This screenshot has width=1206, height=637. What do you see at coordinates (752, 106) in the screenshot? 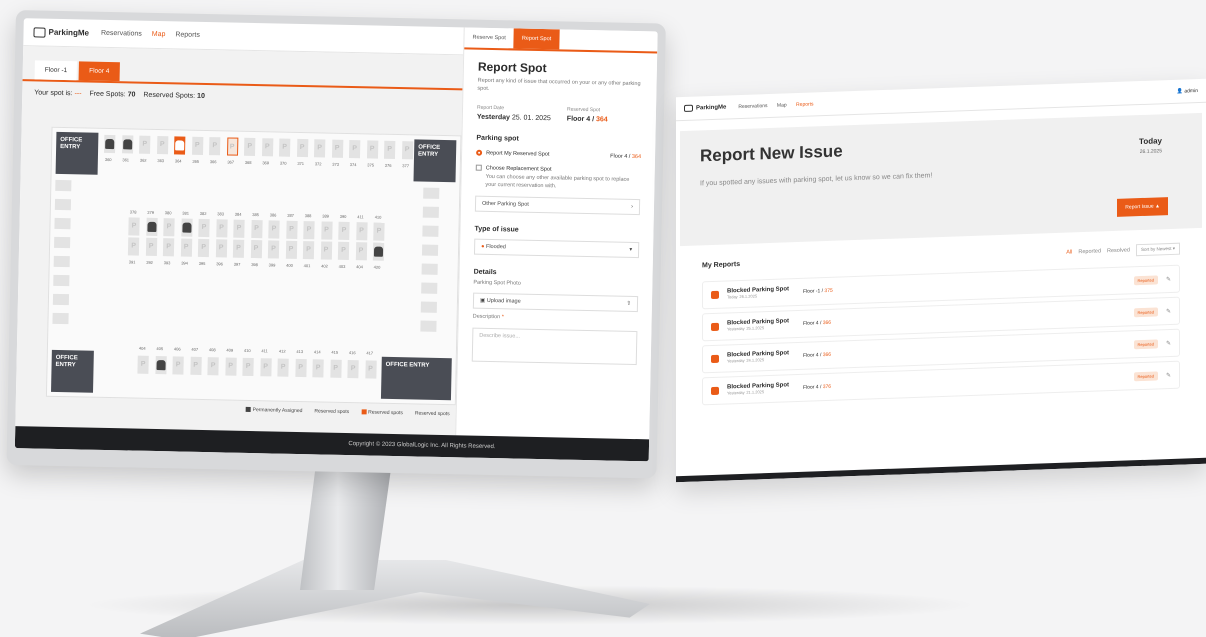
I see `panel-nav-reservations: Reservations` at bounding box center [752, 106].